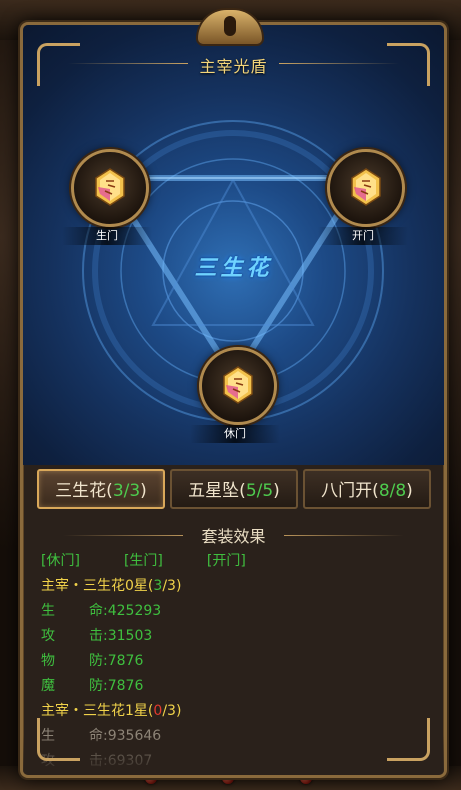  Describe the element at coordinates (96, 611) in the screenshot. I see `stat-key: 命` at that location.